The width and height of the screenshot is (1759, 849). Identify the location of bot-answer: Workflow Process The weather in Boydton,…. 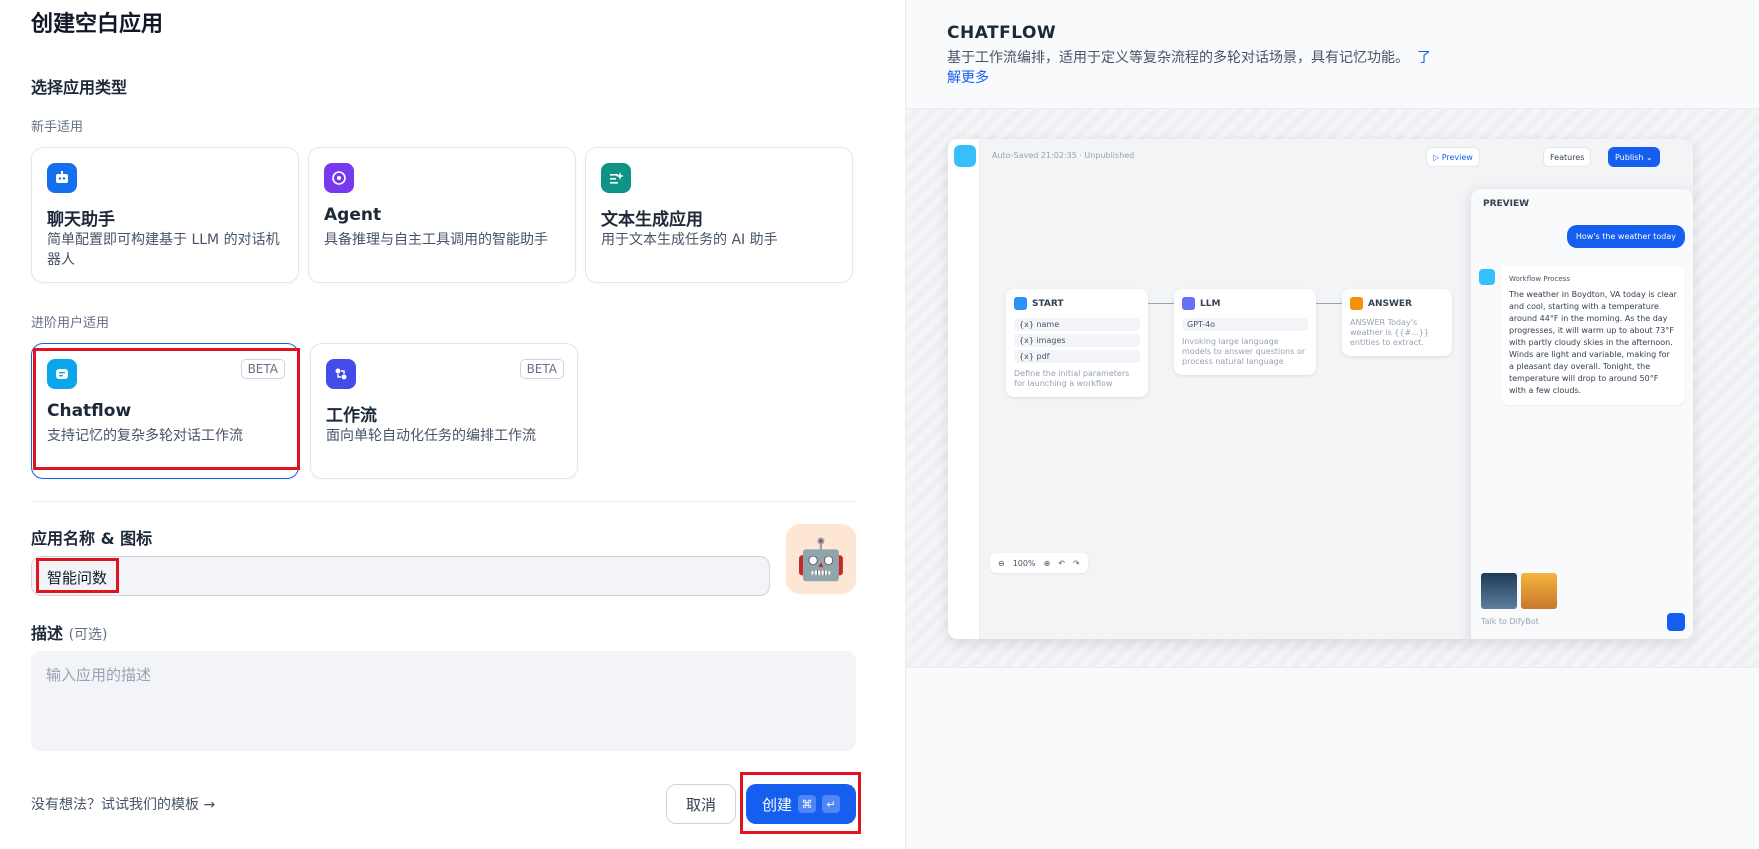
(1593, 335).